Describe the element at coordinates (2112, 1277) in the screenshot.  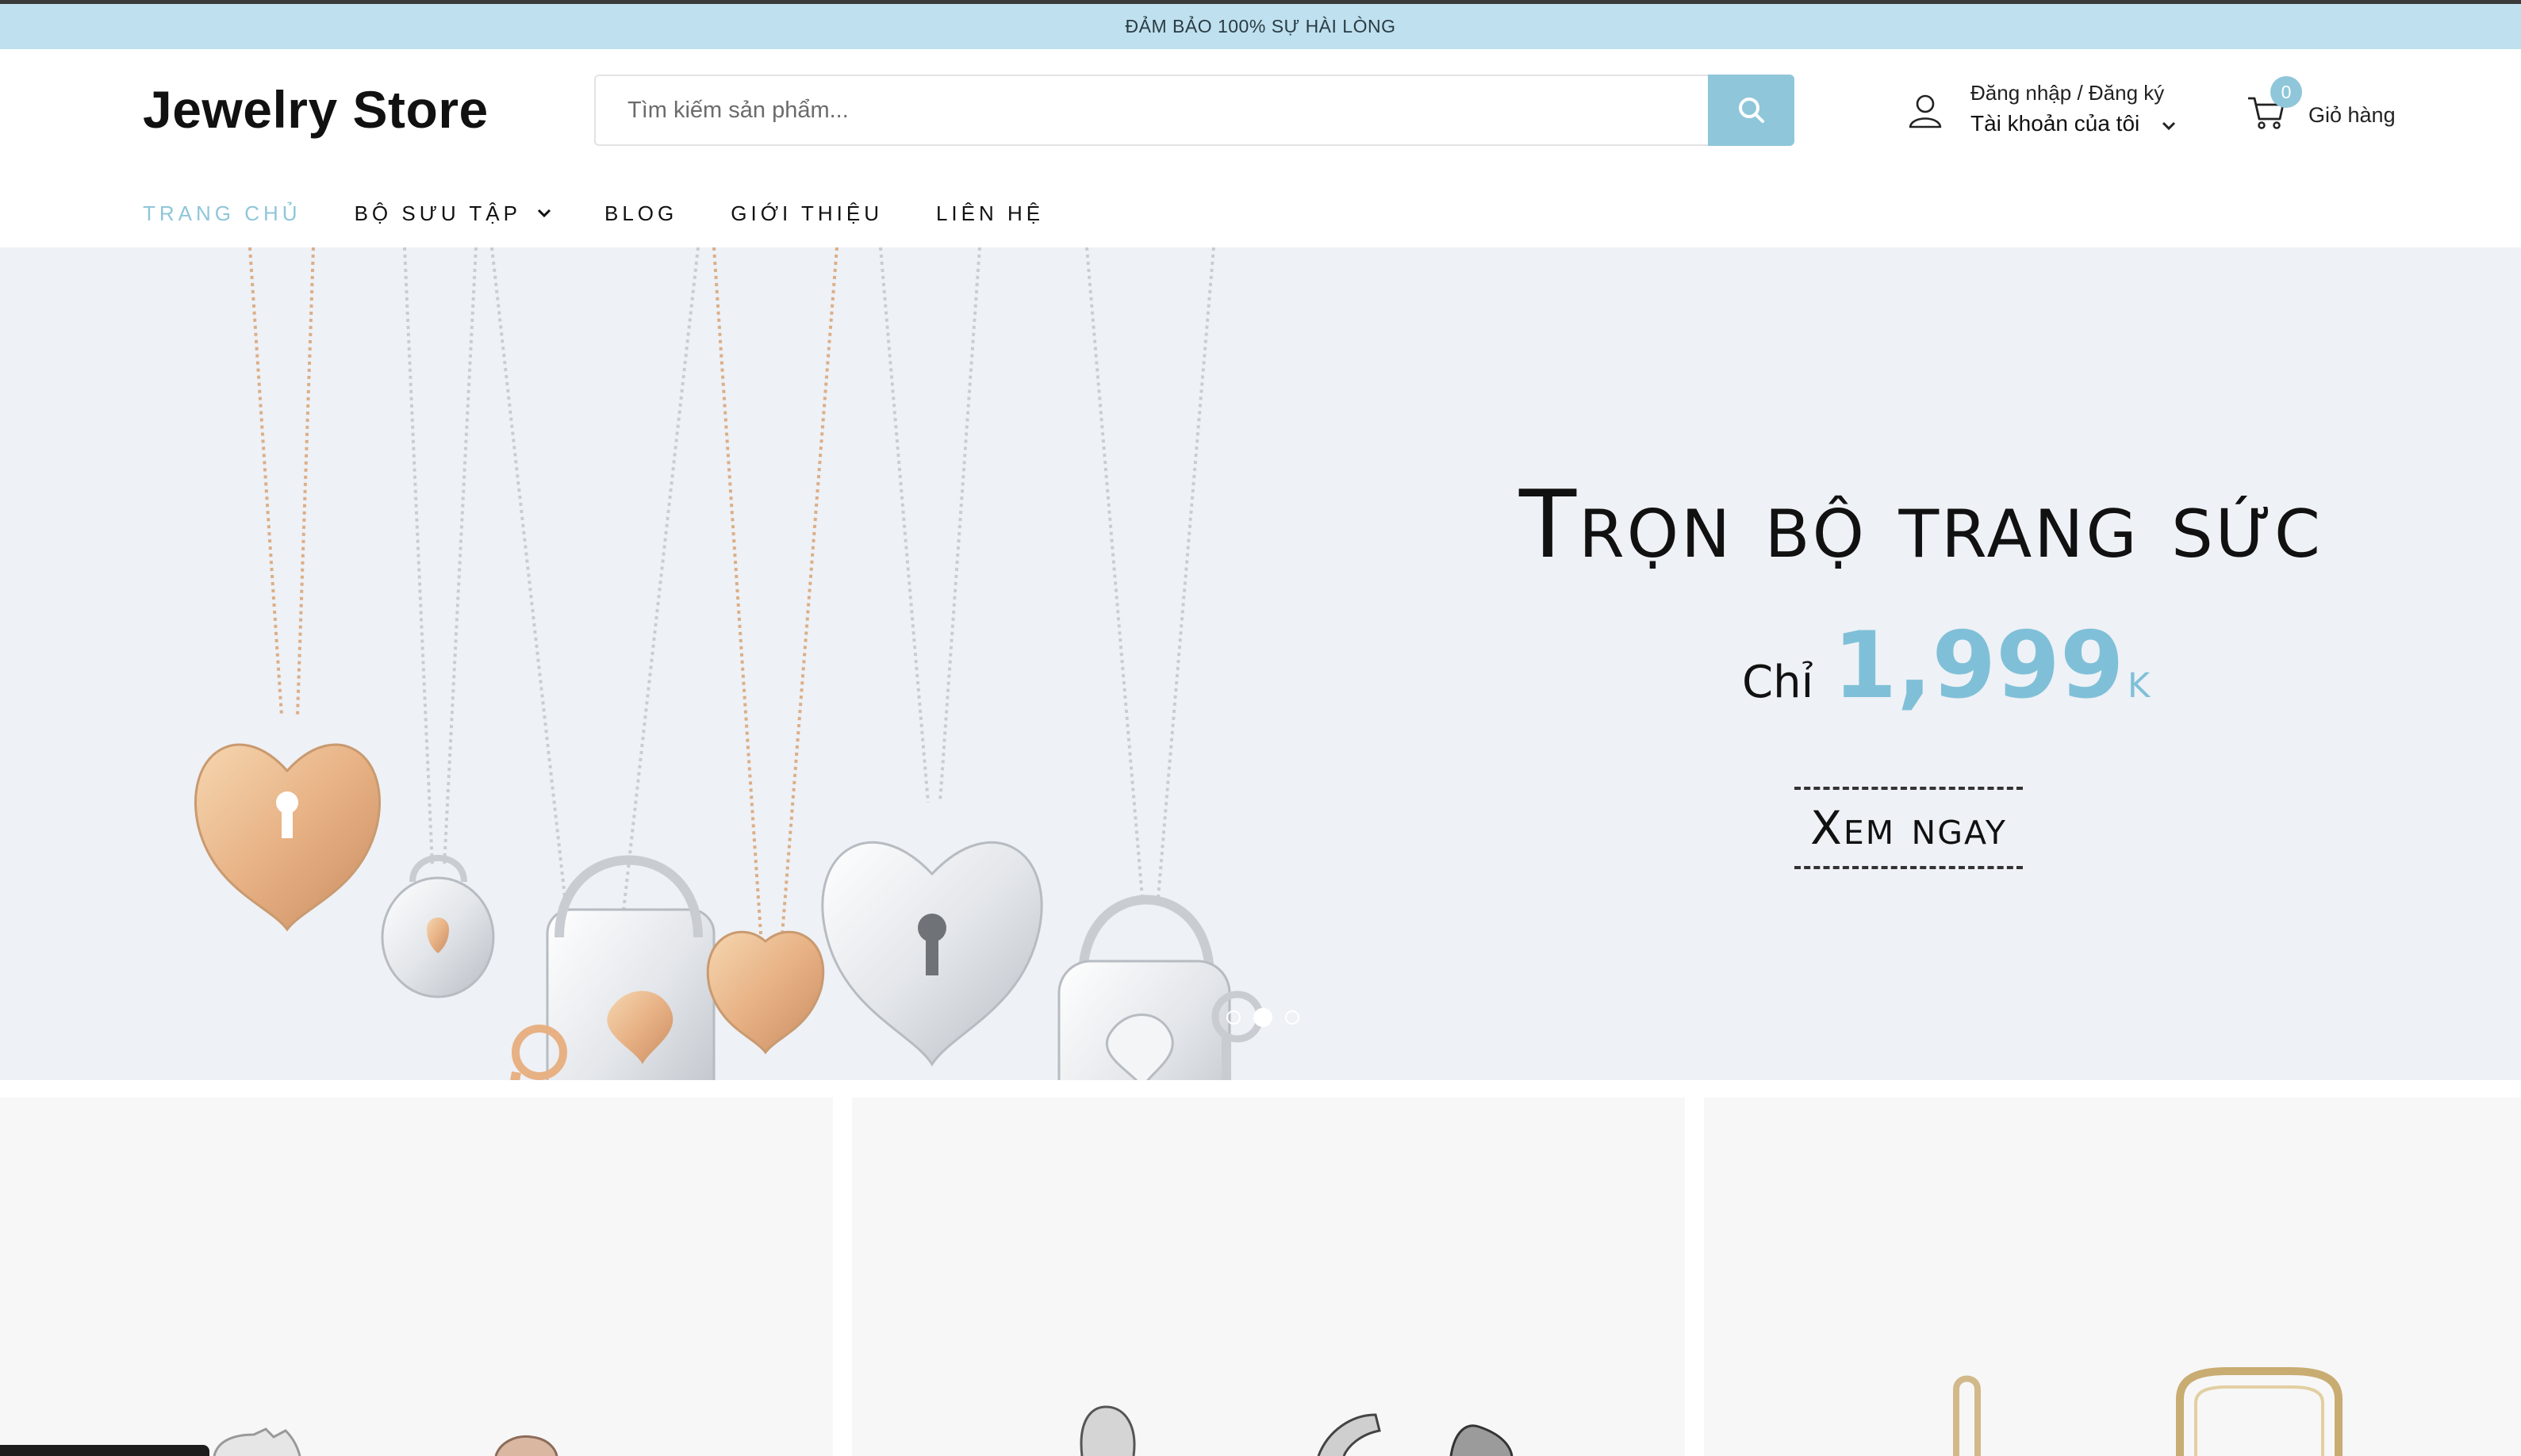
I see `collection-card-hoops` at that location.